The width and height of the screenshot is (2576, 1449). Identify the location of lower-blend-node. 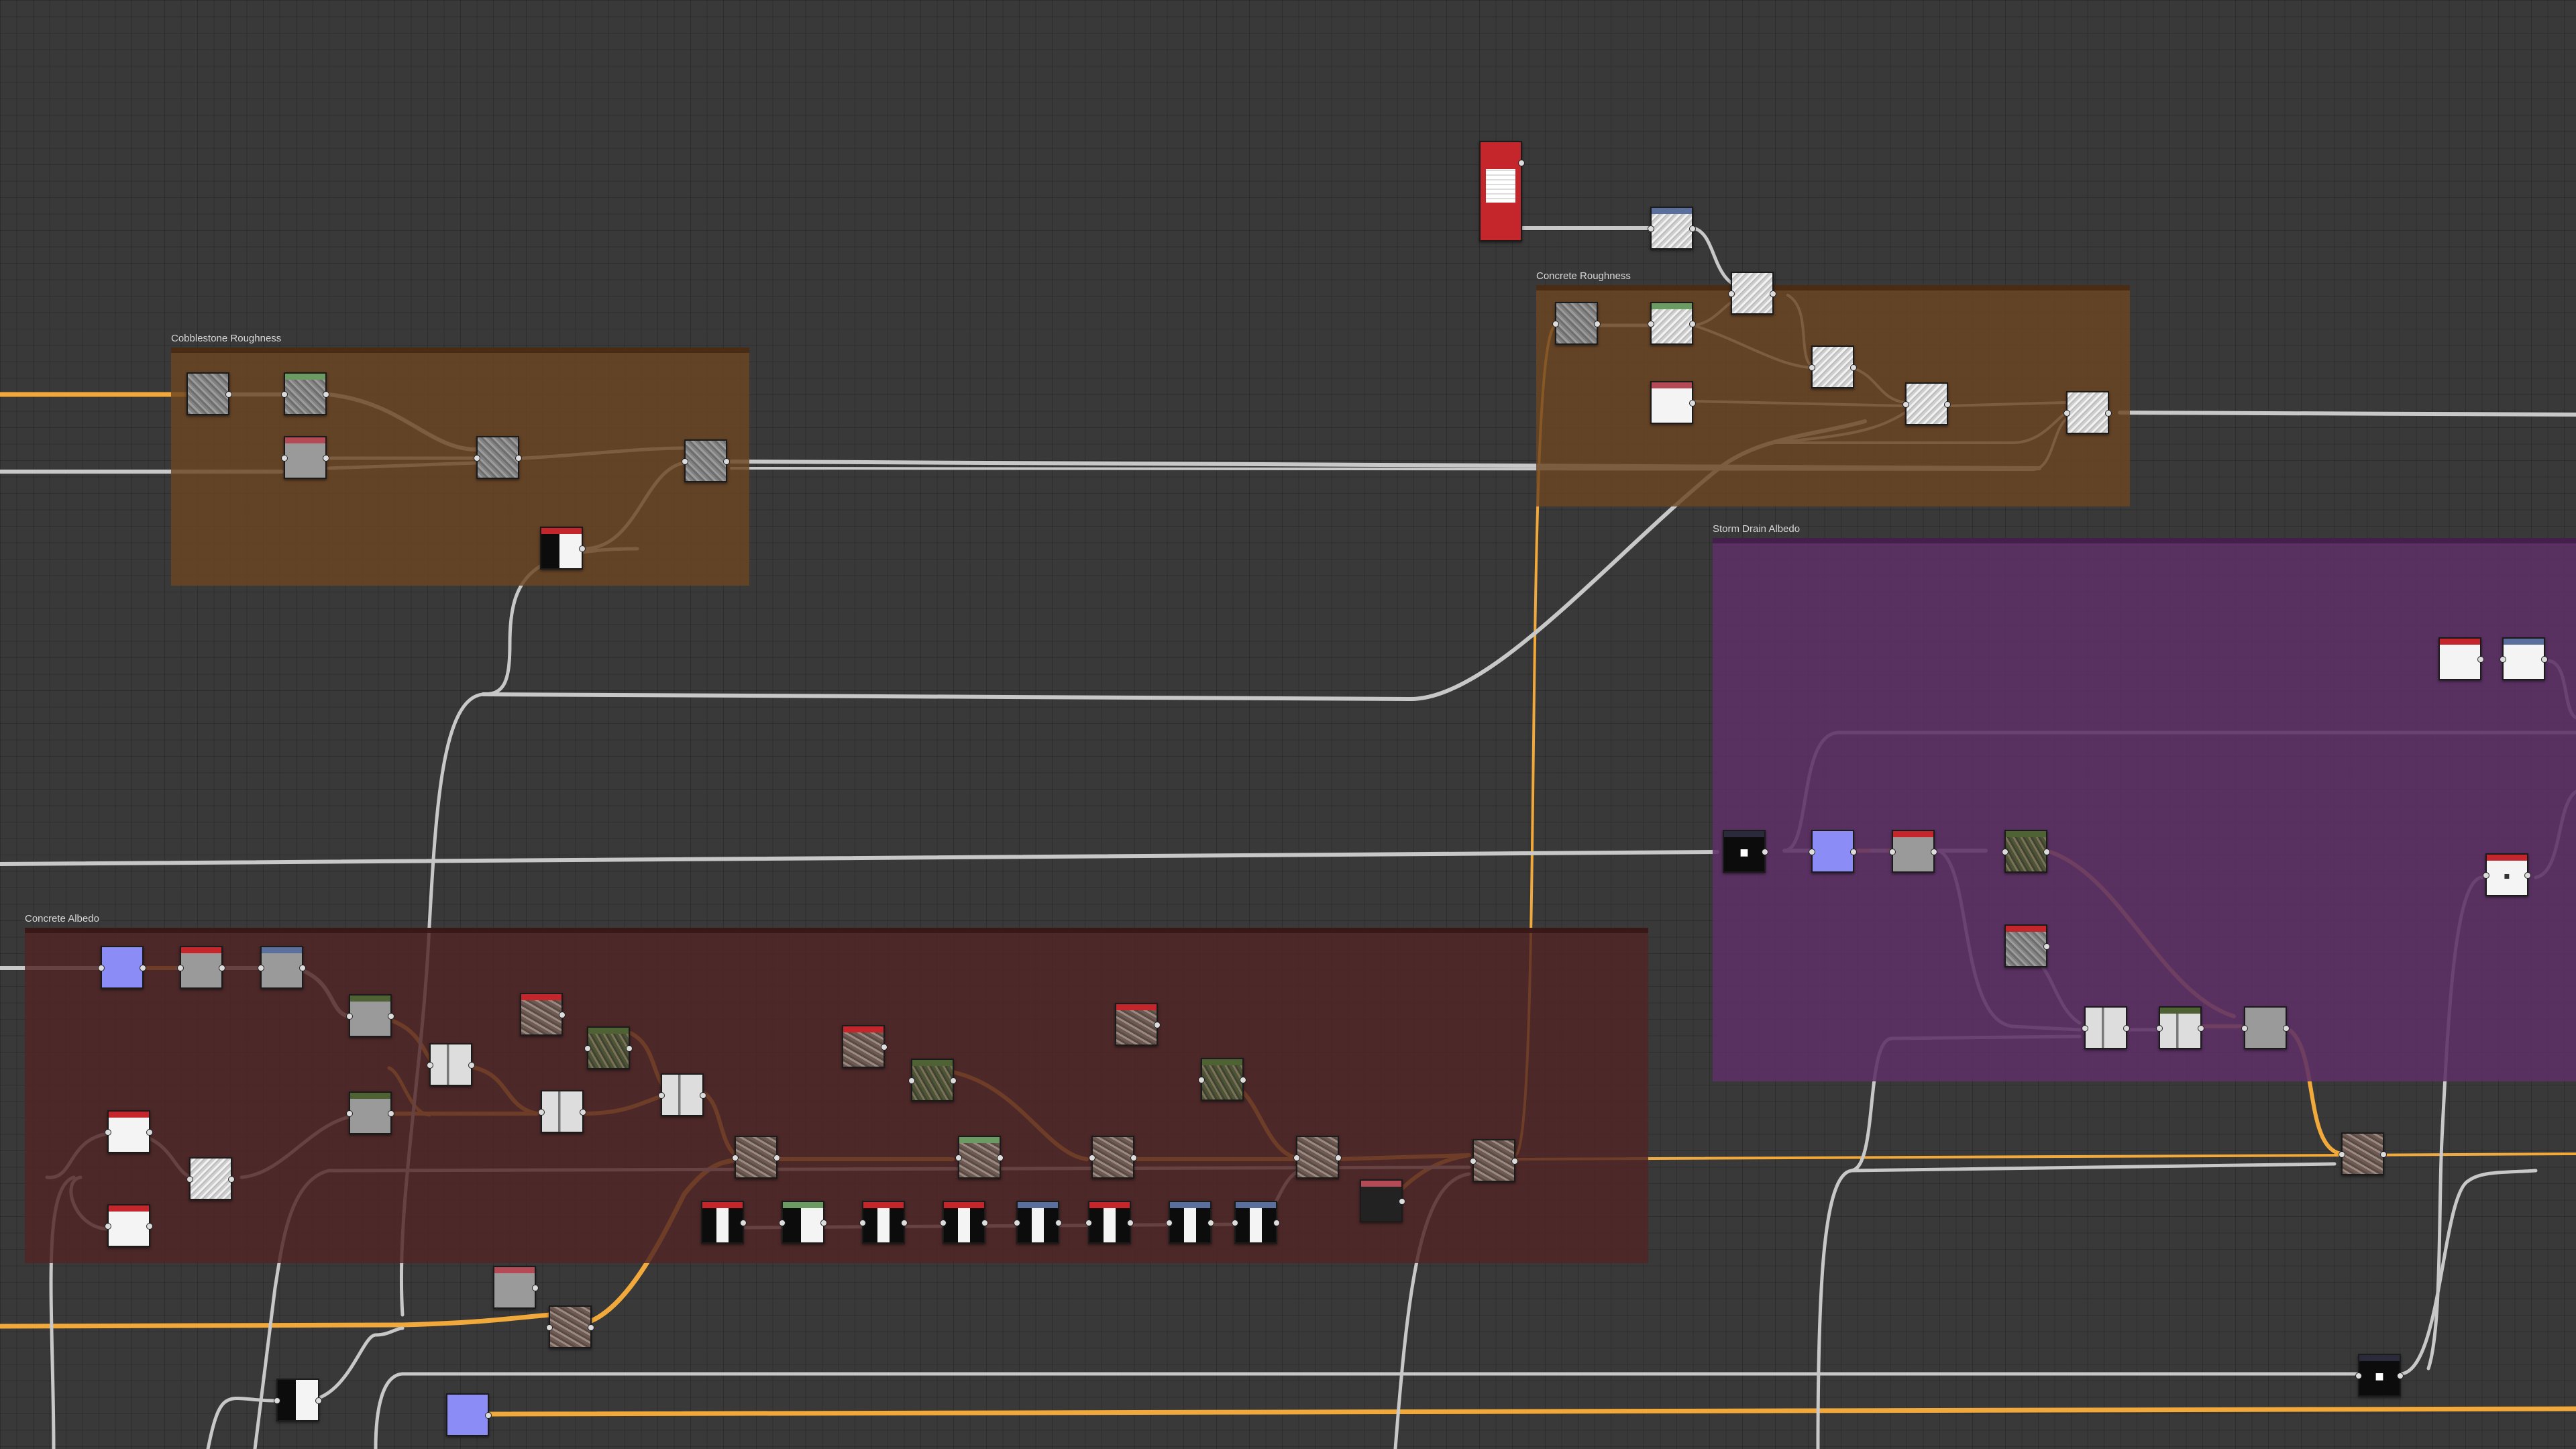
(570, 1326).